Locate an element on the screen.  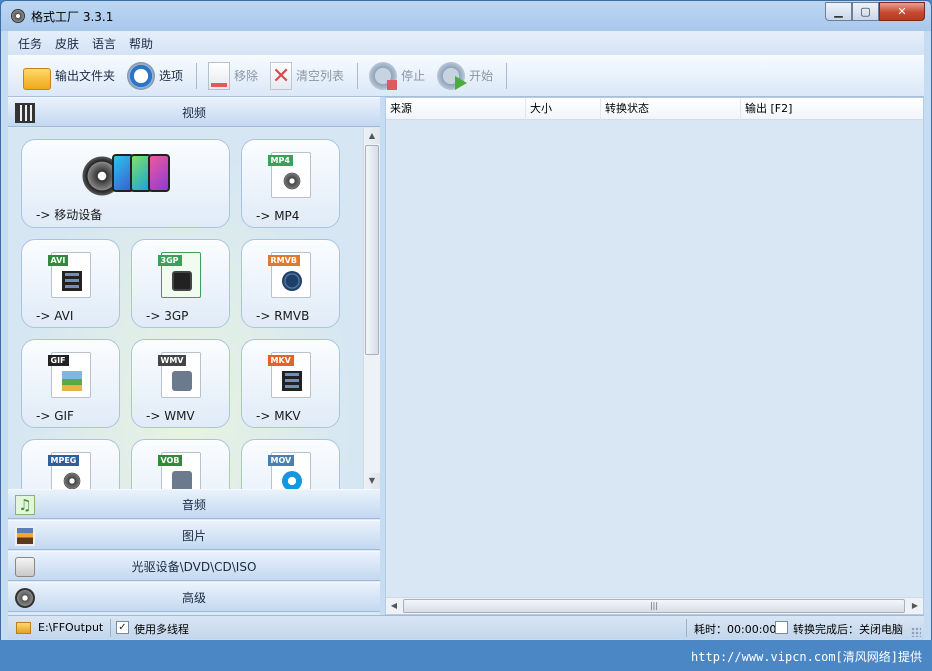
options-button: 选项 is located at coordinates (155, 76).